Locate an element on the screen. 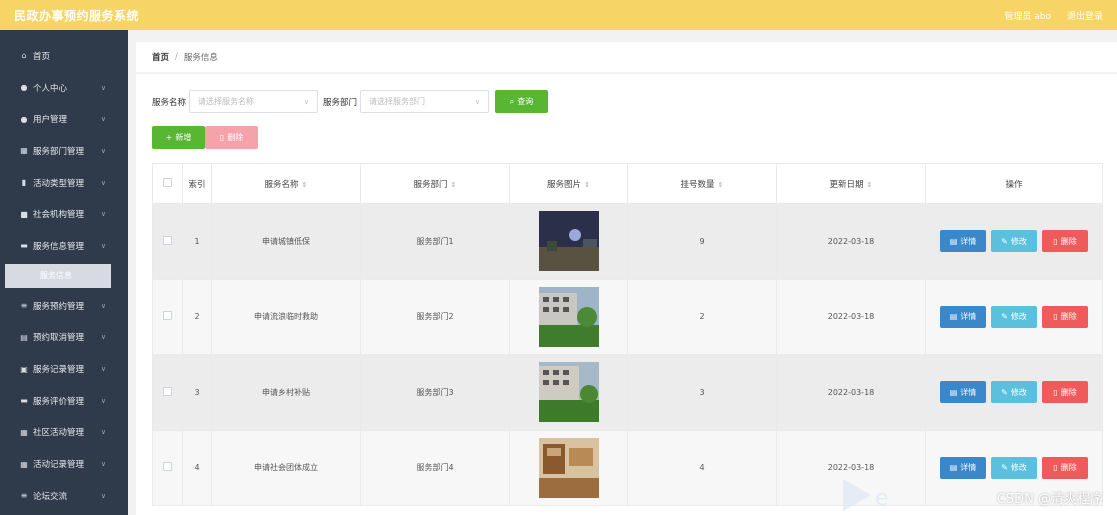 This screenshot has width=1117, height=515. sidebar-item-label: 服务部门管理 is located at coordinates (59, 151).